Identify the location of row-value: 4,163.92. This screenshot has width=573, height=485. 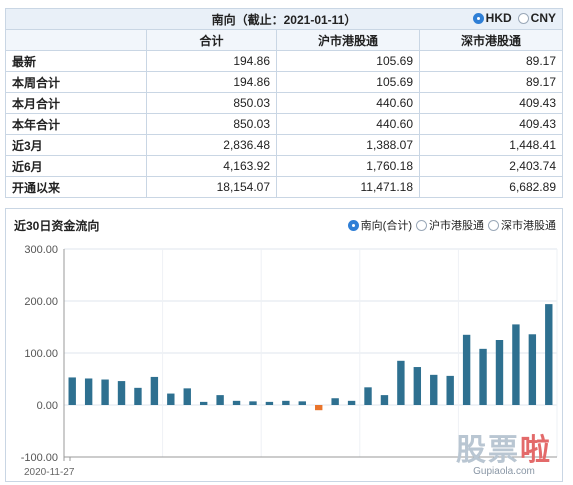
(211, 166).